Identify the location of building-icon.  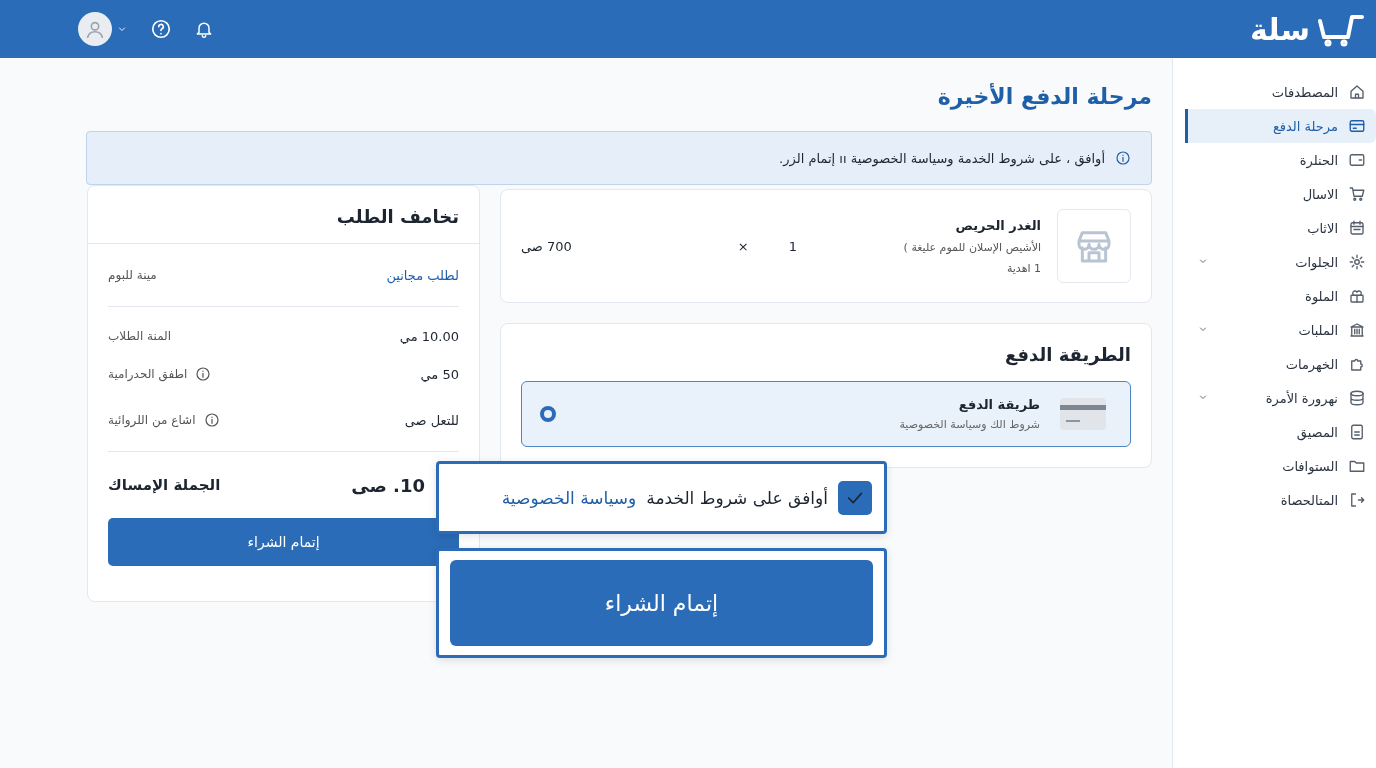
(1357, 330).